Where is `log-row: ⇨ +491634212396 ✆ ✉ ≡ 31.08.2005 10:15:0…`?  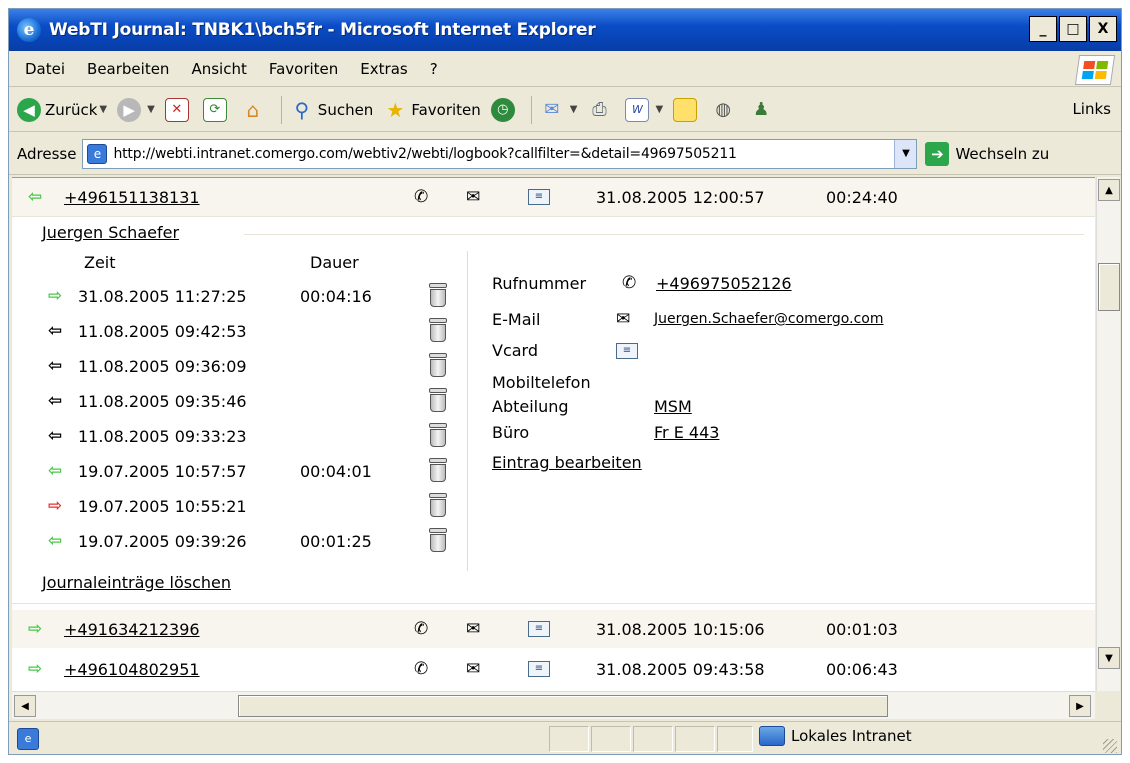 log-row: ⇨ +491634212396 ✆ ✉ ≡ 31.08.2005 10:15:0… is located at coordinates (553, 629).